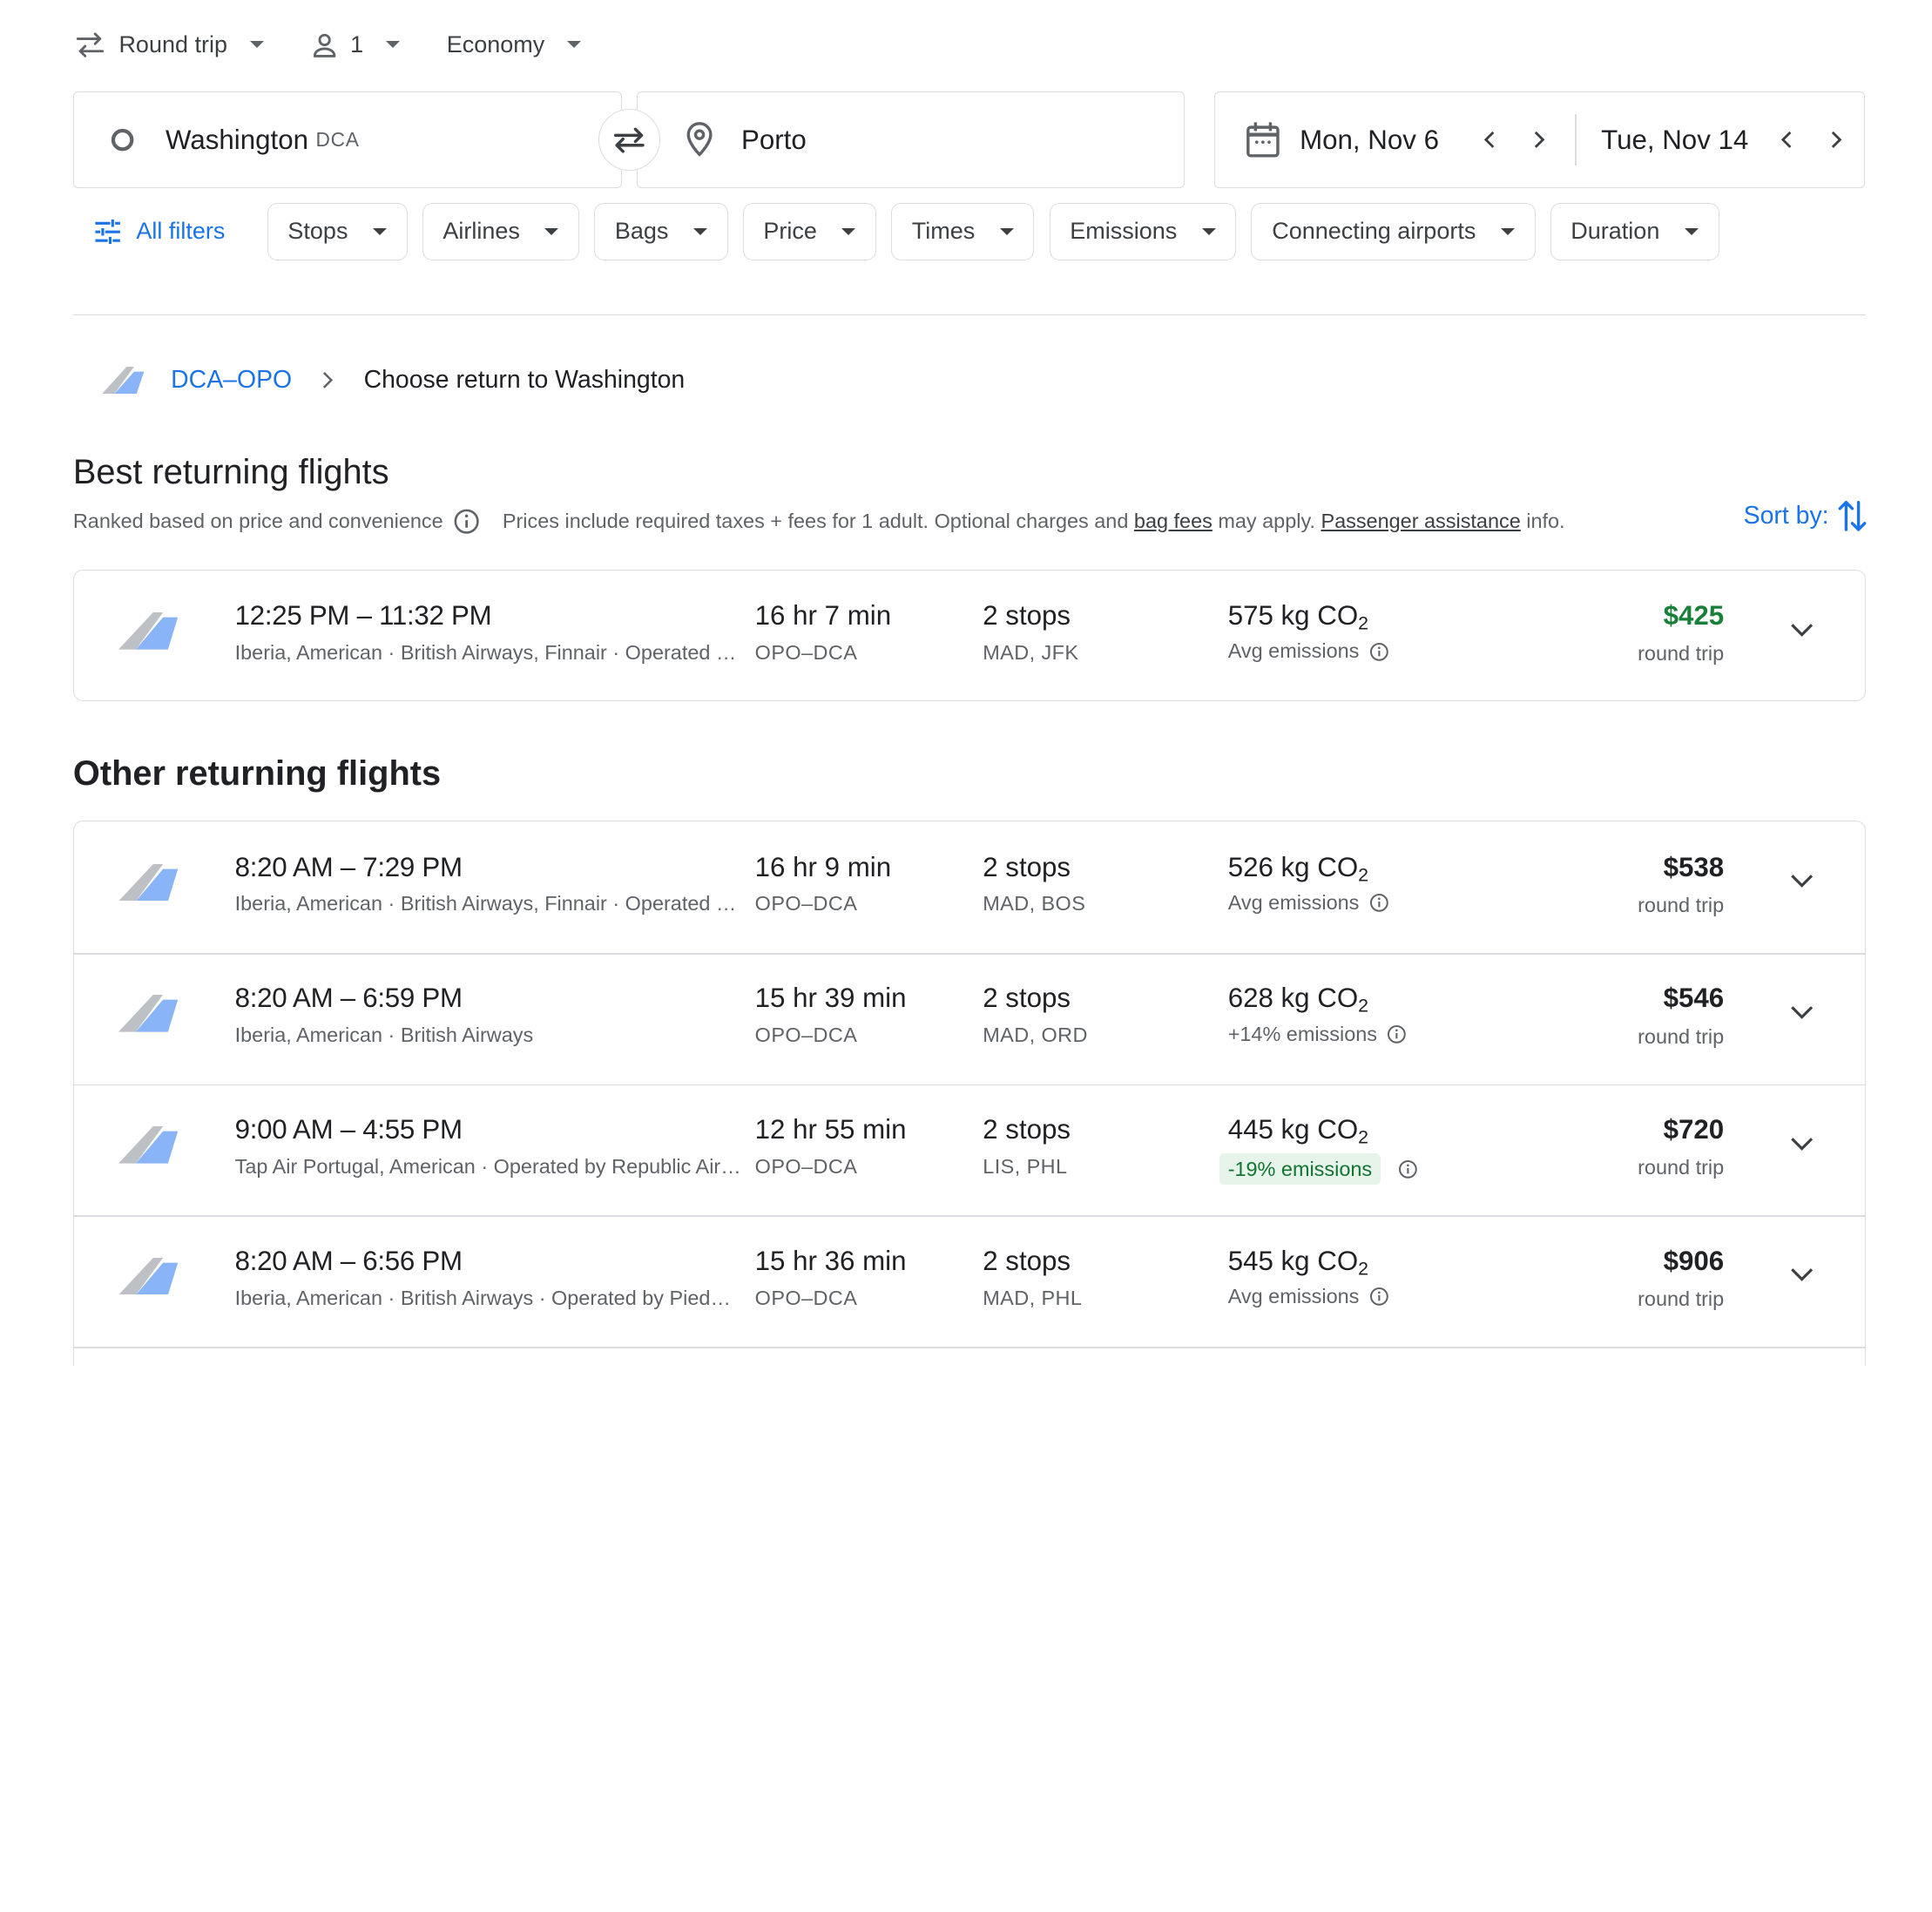 This screenshot has width=1932, height=1912. I want to click on filter-chip-price: Price, so click(809, 231).